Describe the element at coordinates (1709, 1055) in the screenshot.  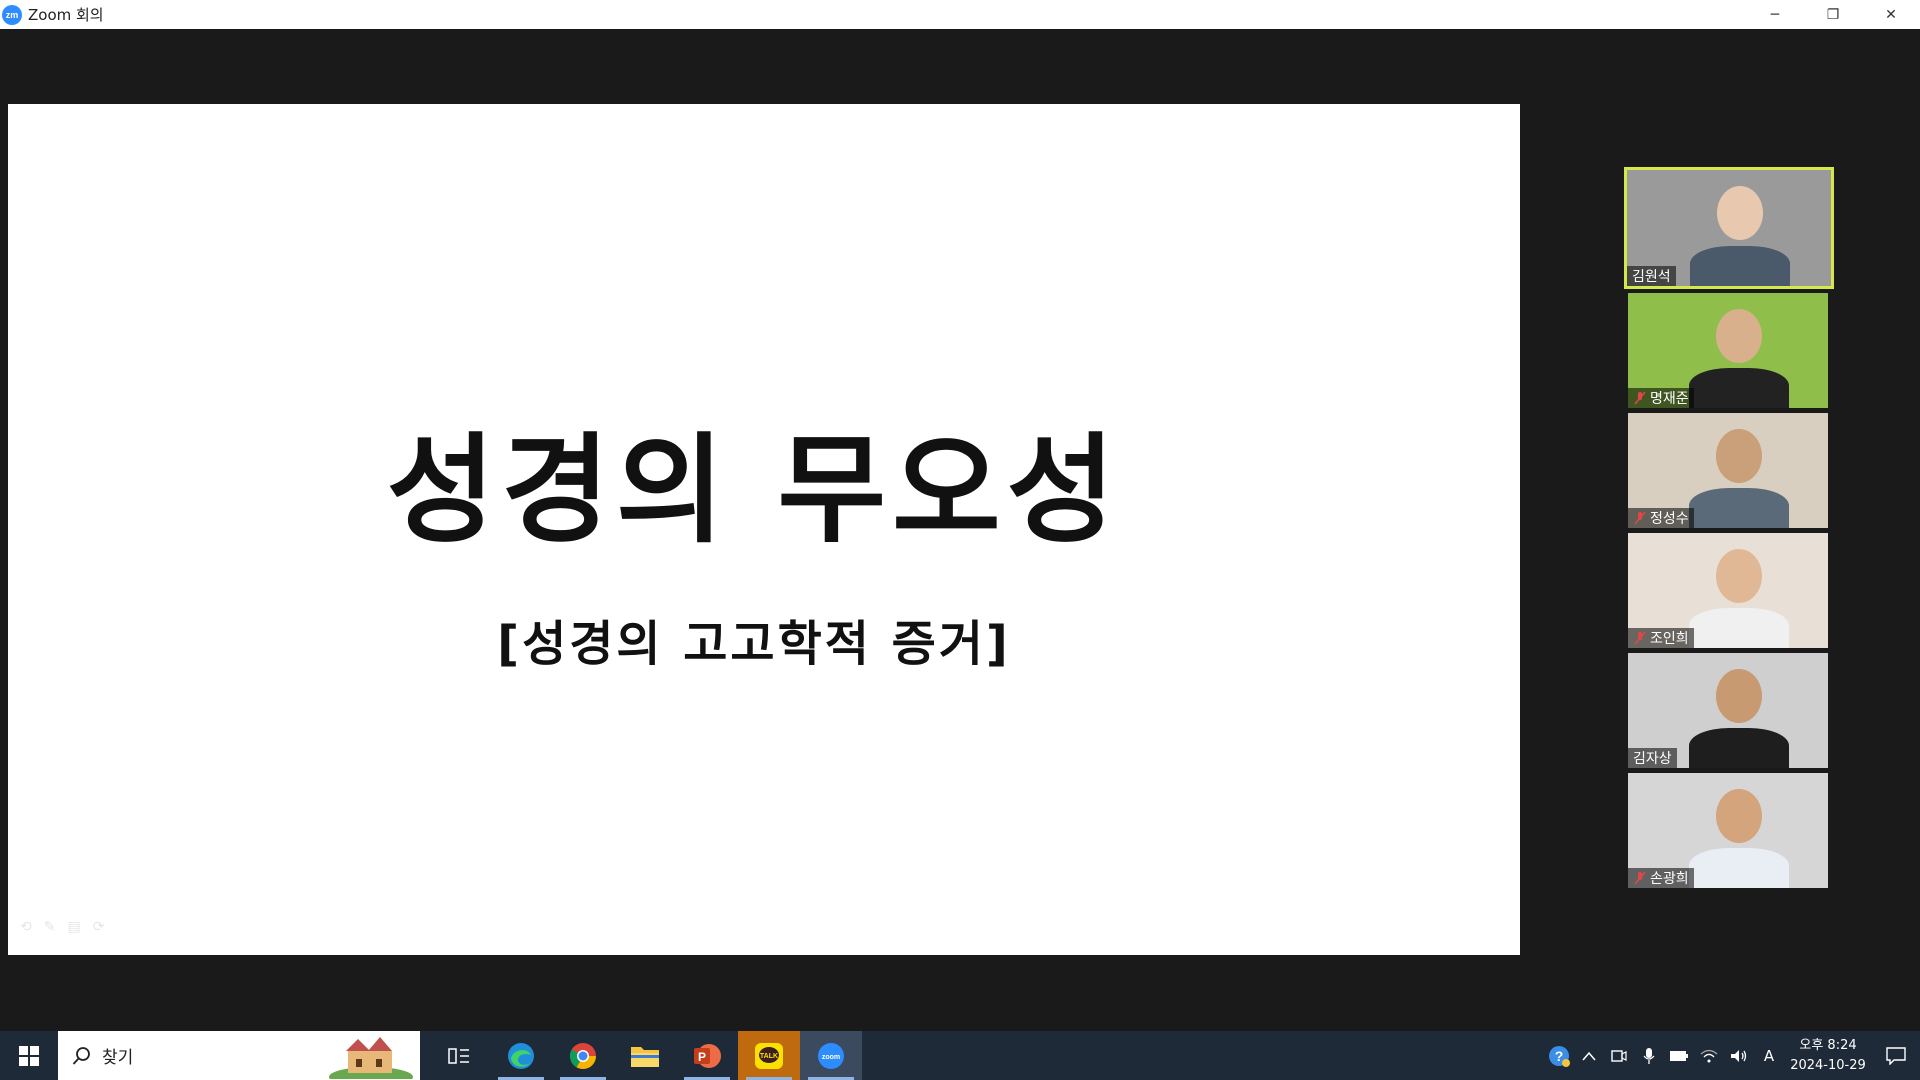
I see `wifi-icon` at that location.